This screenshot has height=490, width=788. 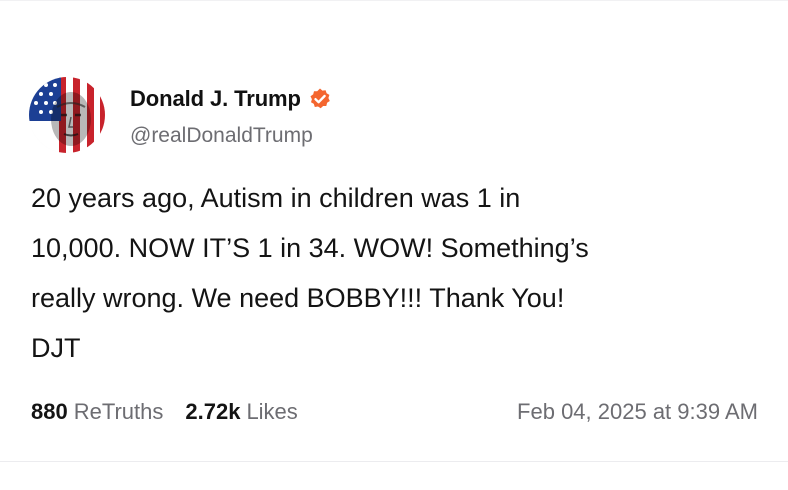 I want to click on author-display-name: Donald J. Trump, so click(x=215, y=99).